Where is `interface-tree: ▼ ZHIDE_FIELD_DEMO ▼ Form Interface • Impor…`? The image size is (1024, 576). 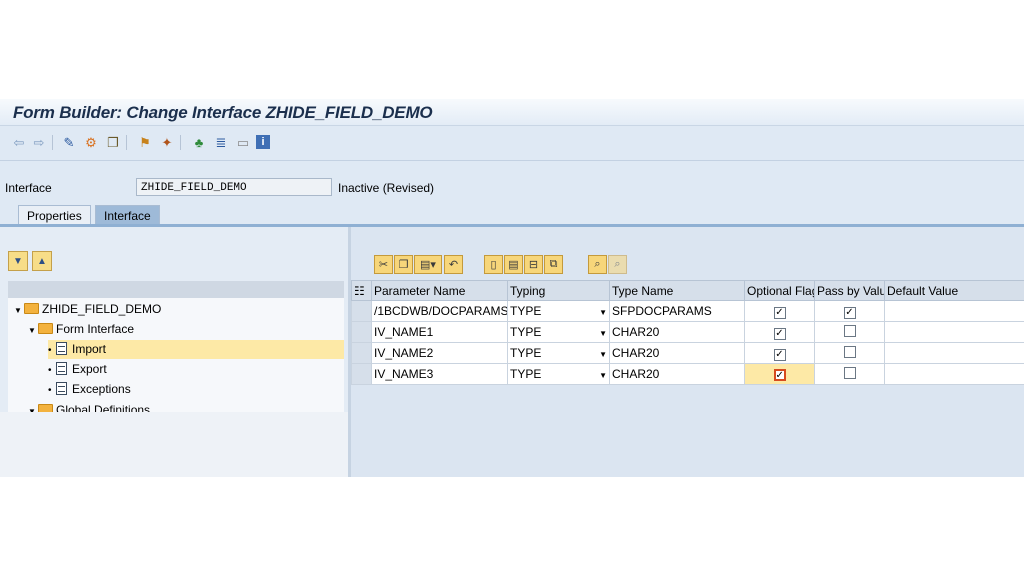 interface-tree: ▼ ZHIDE_FIELD_DEMO ▼ Form Interface • Impor… is located at coordinates (176, 355).